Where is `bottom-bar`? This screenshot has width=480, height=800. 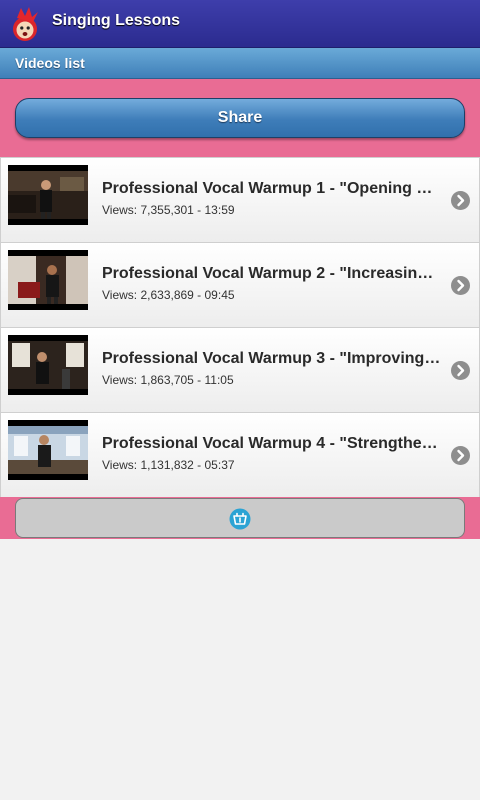
bottom-bar is located at coordinates (240, 518).